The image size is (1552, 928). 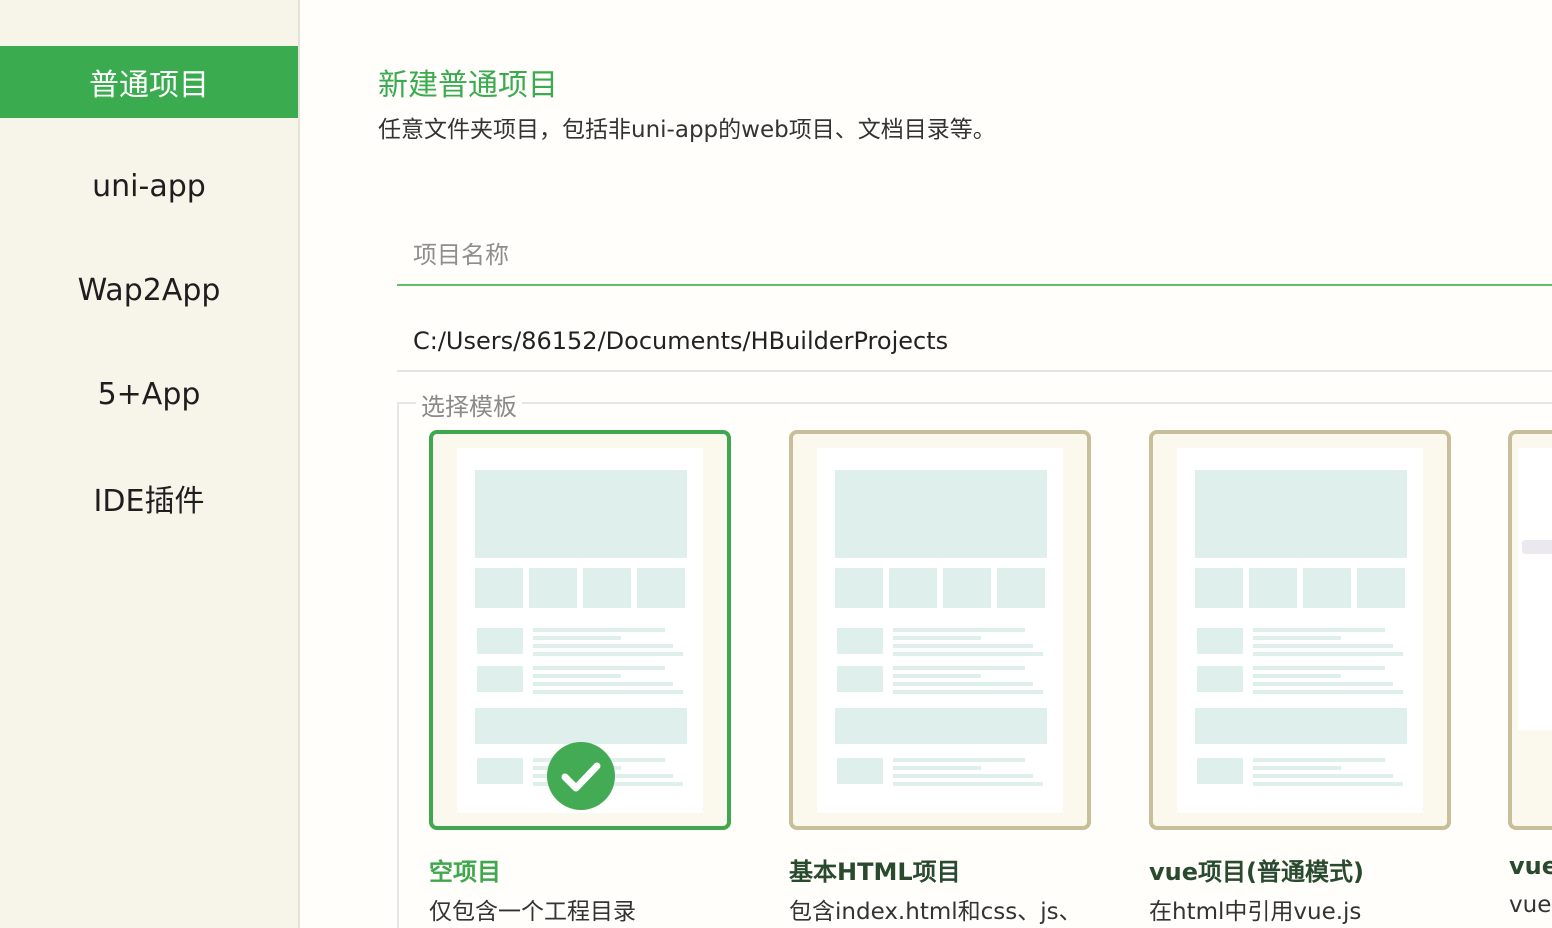 I want to click on template-title: vue项目(普通模式), so click(x=1256, y=872).